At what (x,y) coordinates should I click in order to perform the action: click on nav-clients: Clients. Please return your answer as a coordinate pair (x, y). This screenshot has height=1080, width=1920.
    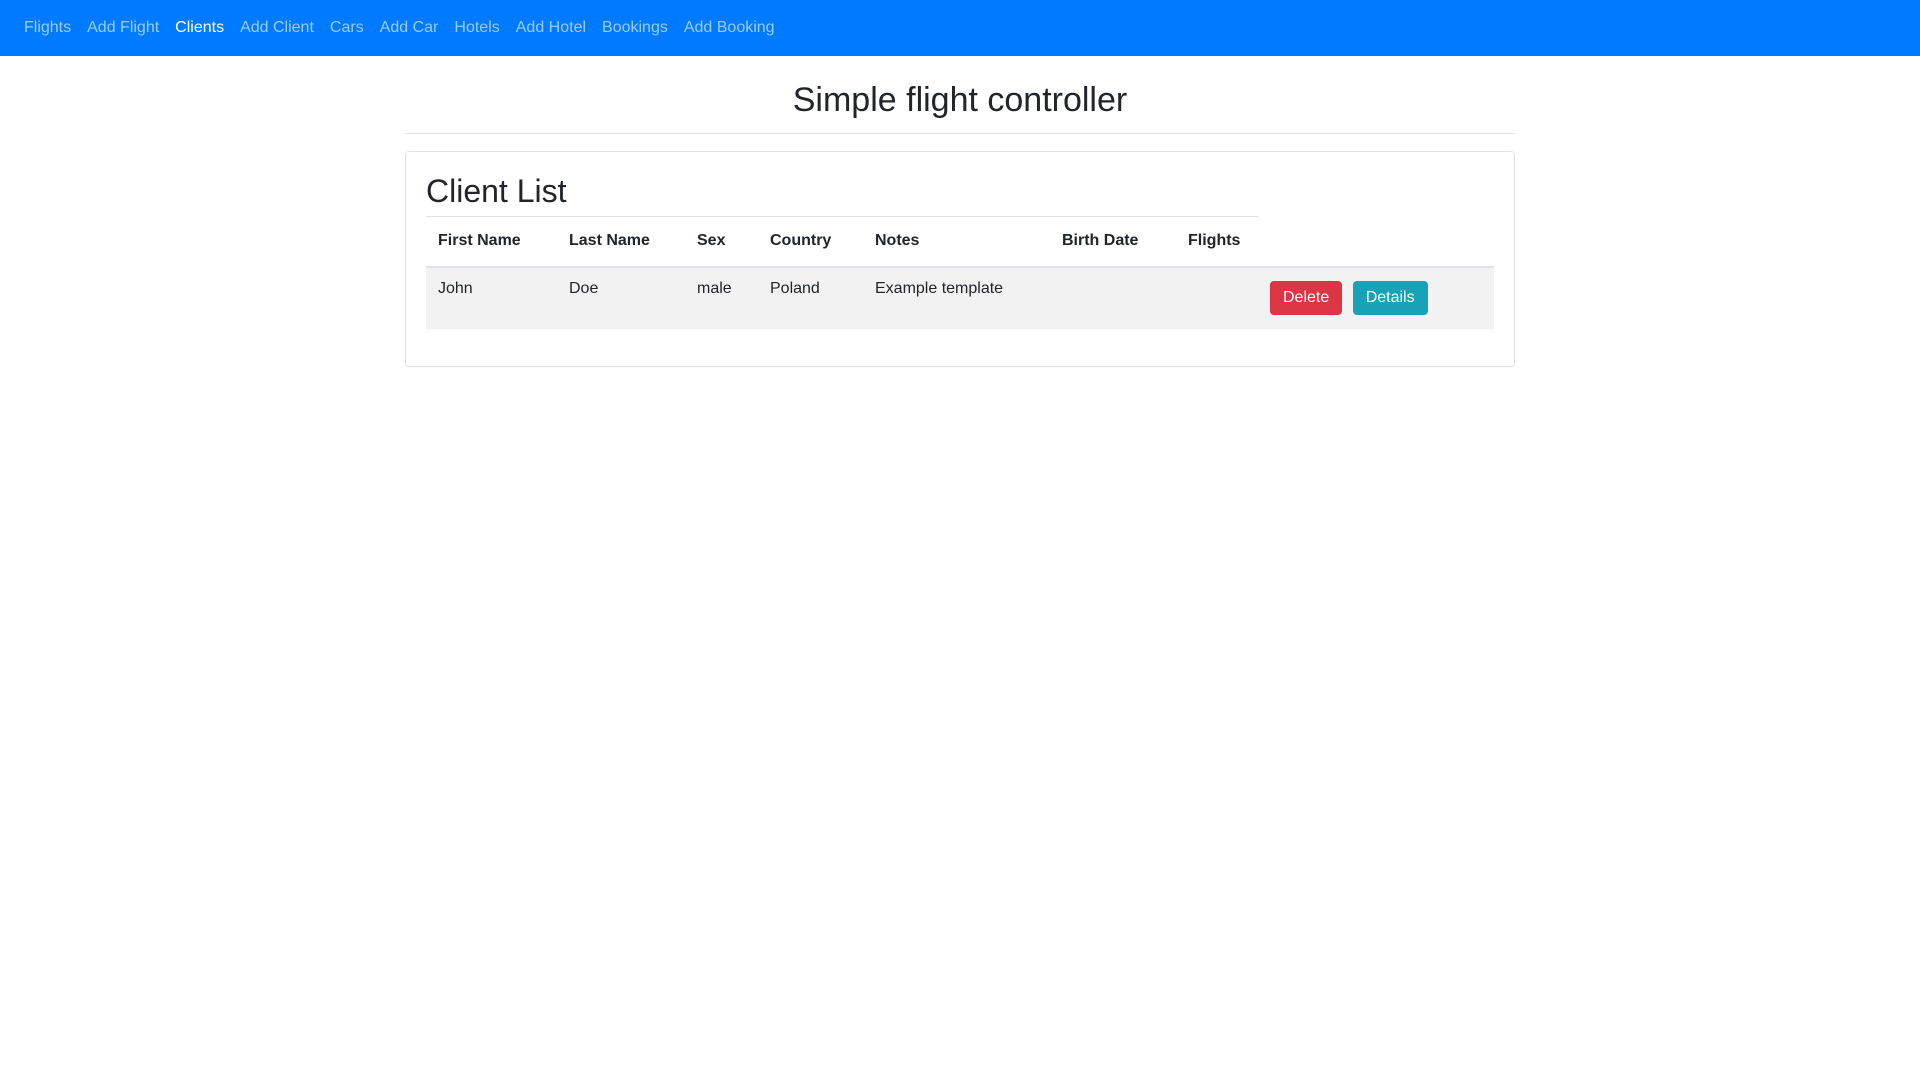
    Looking at the image, I should click on (199, 28).